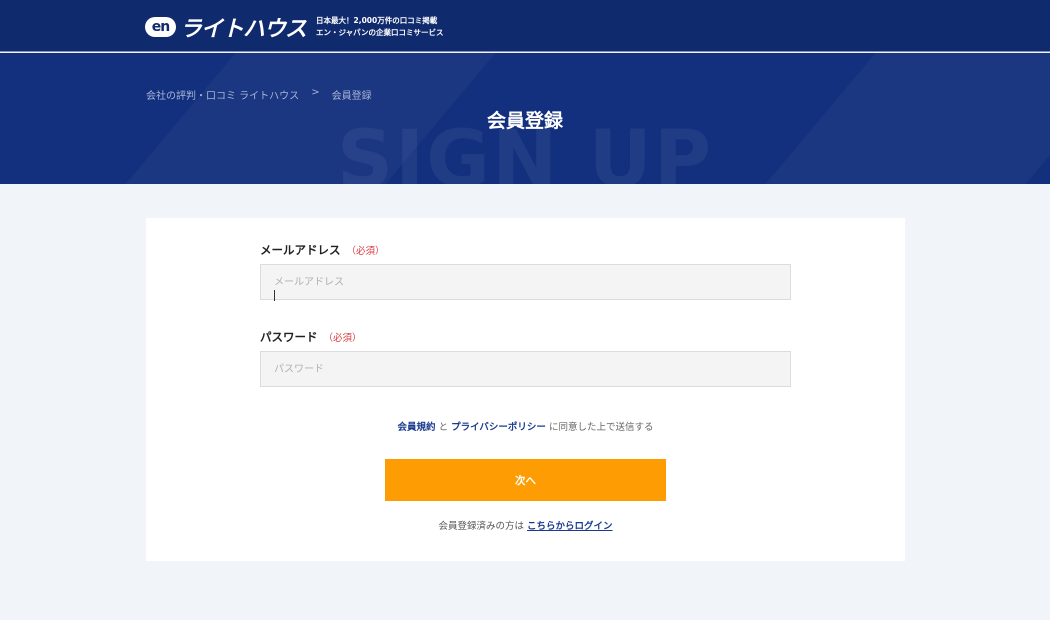  What do you see at coordinates (525, 480) in the screenshot?
I see `next-button: 次へ` at bounding box center [525, 480].